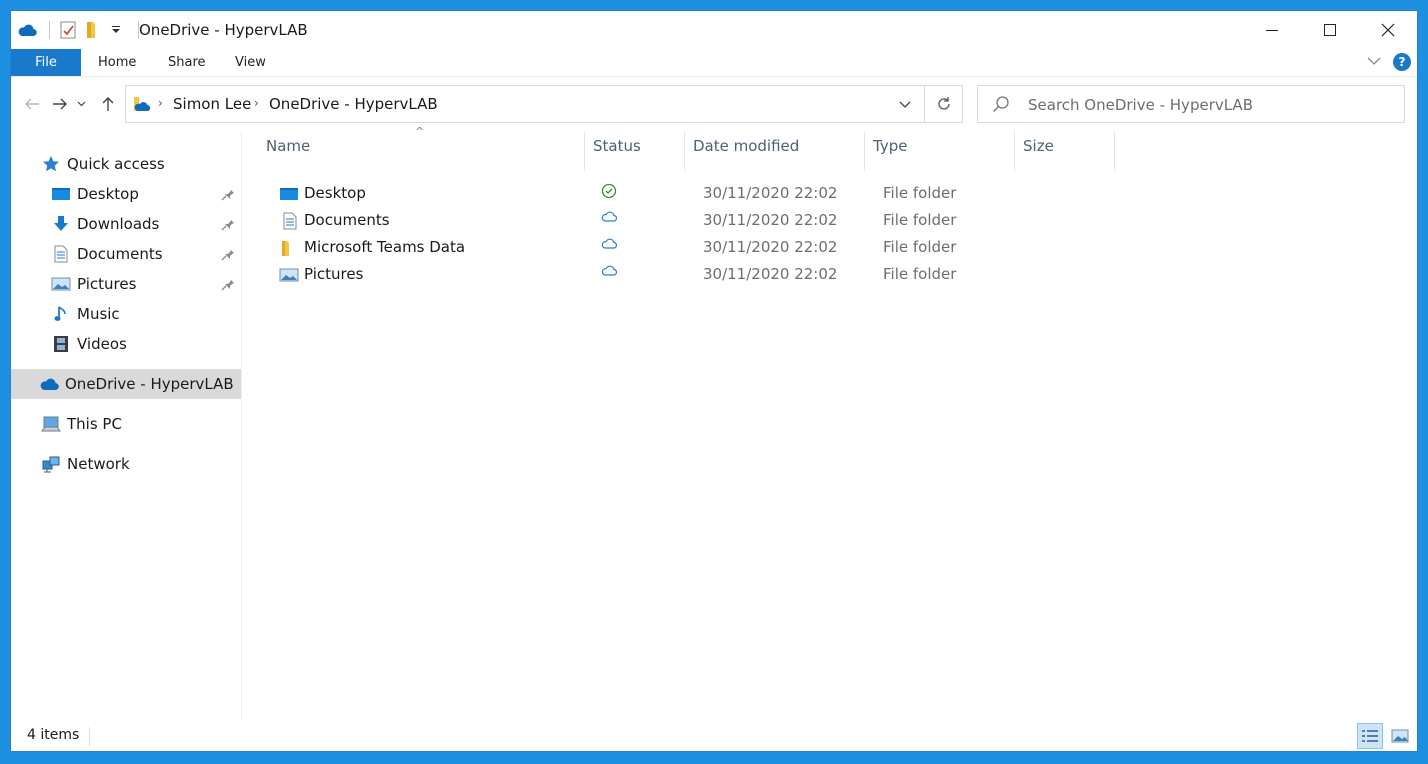 The width and height of the screenshot is (1428, 764). I want to click on onedrive-folder-icon, so click(141, 106).